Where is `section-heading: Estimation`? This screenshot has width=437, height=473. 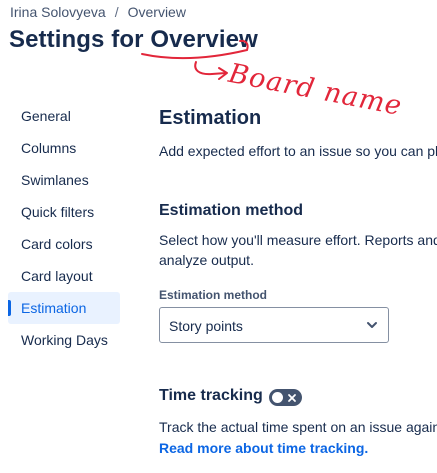 section-heading: Estimation is located at coordinates (210, 118).